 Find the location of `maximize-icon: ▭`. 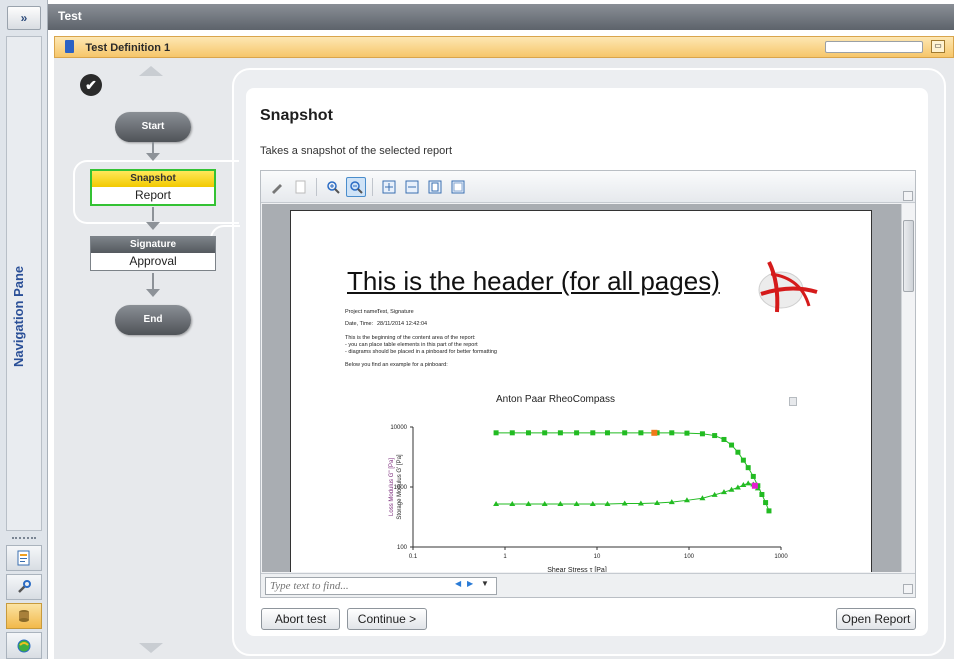

maximize-icon: ▭ is located at coordinates (938, 46).